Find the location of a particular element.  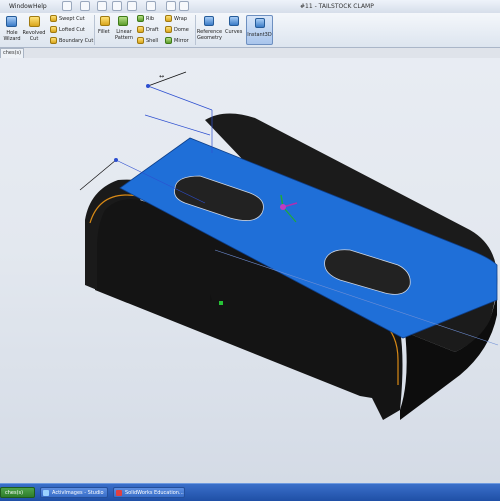

lofted-cut-icon is located at coordinates (53, 29).